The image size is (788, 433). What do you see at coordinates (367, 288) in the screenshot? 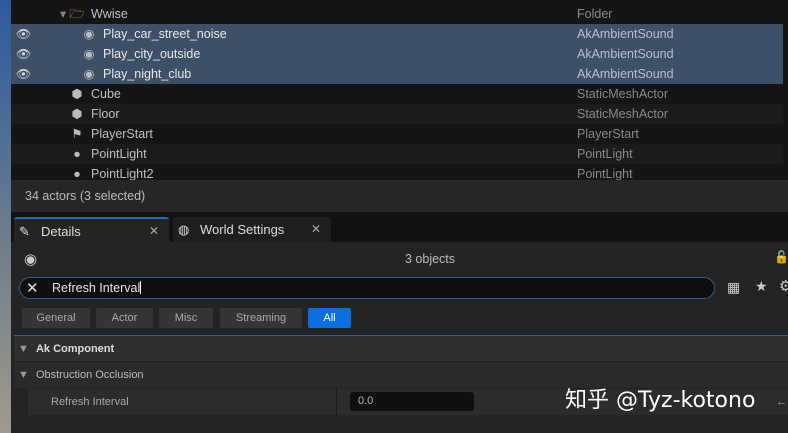
I see `search-input: ✕ Refresh Interval` at bounding box center [367, 288].